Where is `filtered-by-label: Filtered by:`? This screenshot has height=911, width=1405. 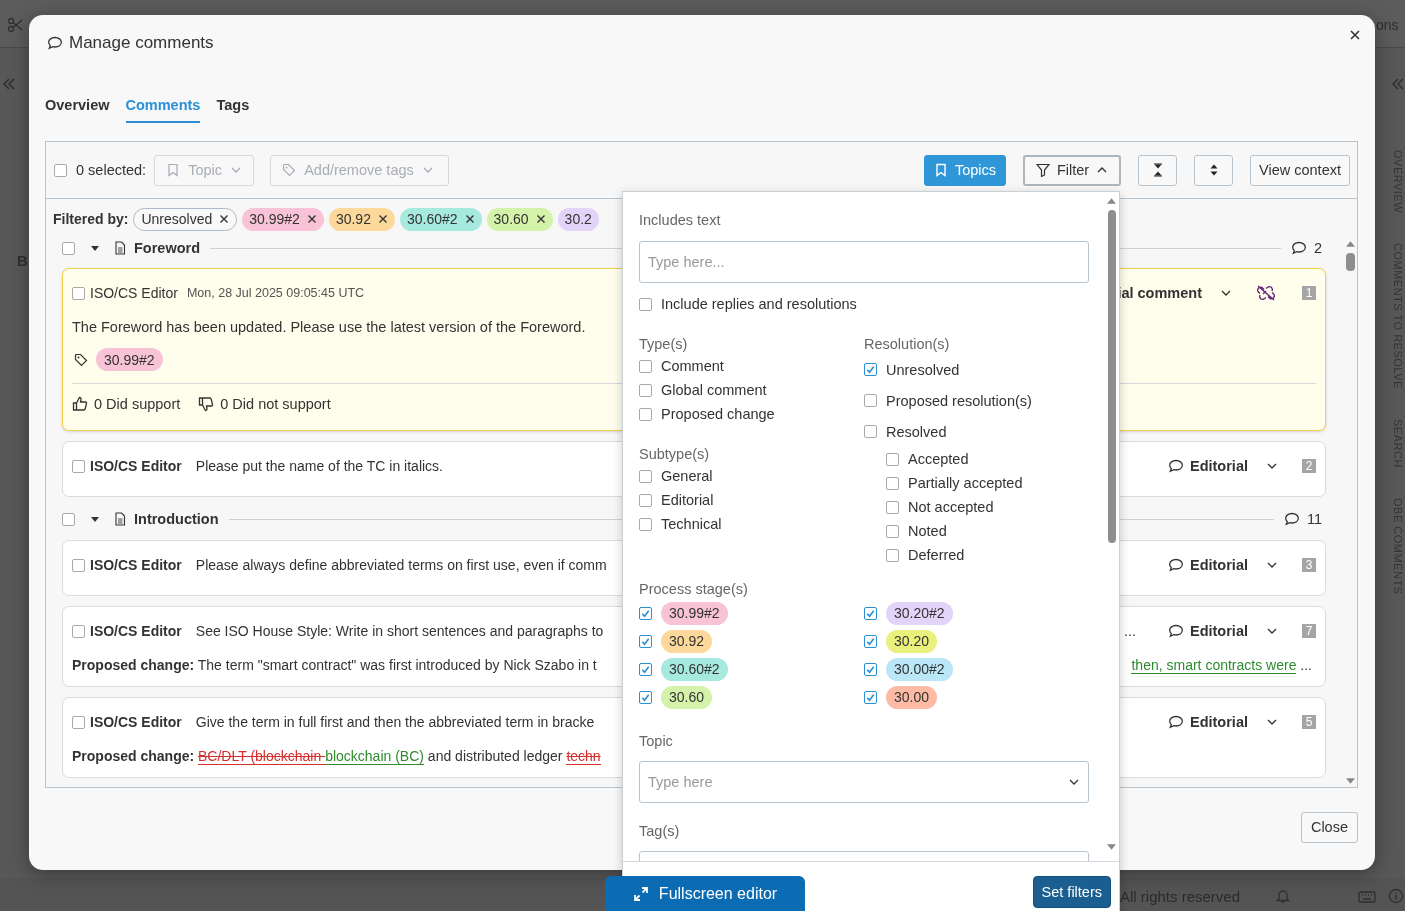 filtered-by-label: Filtered by: is located at coordinates (91, 219).